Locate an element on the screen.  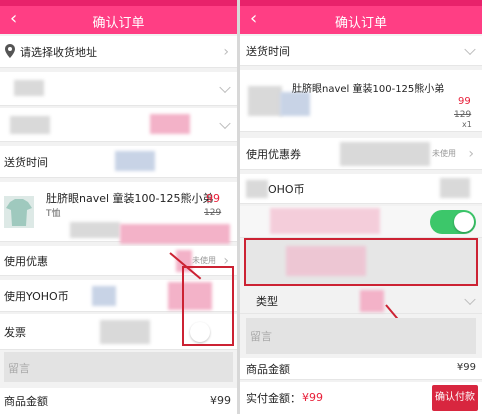
invoice-type-label: 类型 is located at coordinates (267, 301).